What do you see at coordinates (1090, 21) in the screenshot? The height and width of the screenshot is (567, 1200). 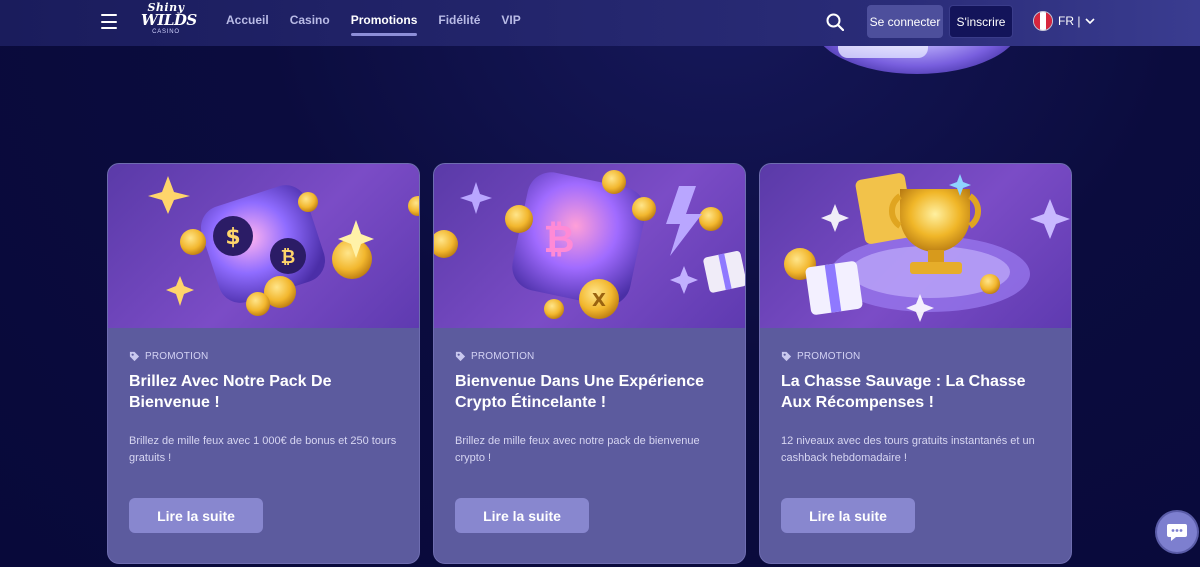 I see `chevron-down-icon` at bounding box center [1090, 21].